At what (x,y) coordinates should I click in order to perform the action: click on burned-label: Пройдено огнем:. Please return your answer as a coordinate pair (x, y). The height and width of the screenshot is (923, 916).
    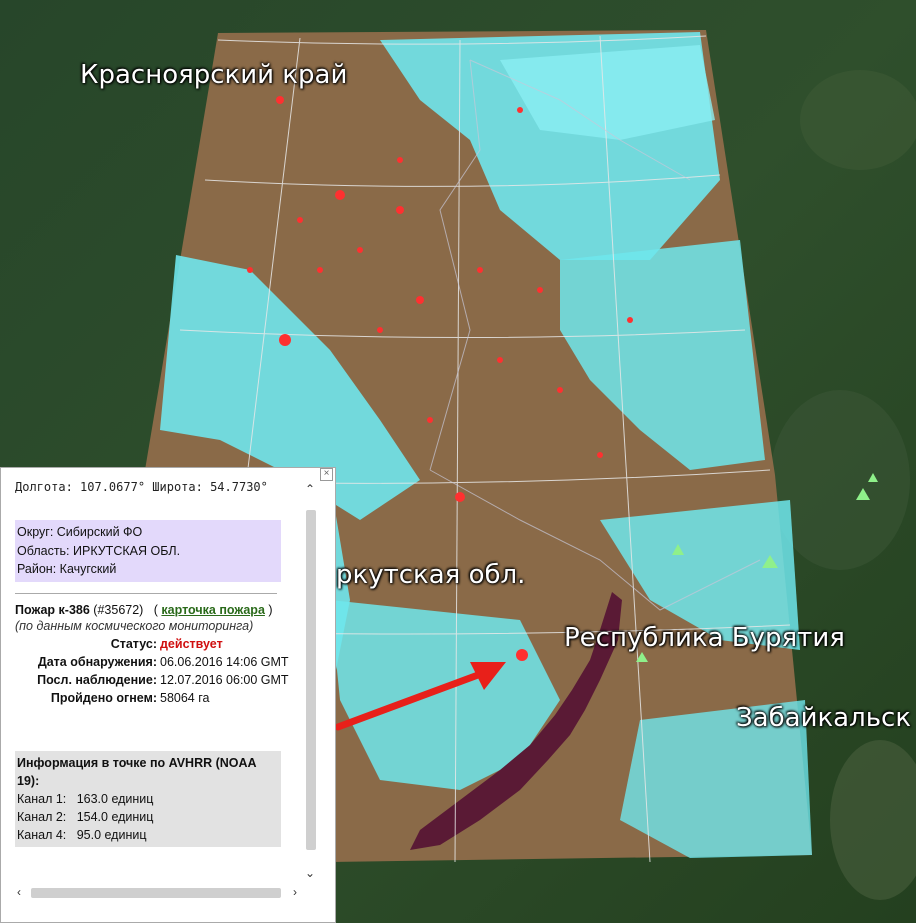
    Looking at the image, I should click on (103, 697).